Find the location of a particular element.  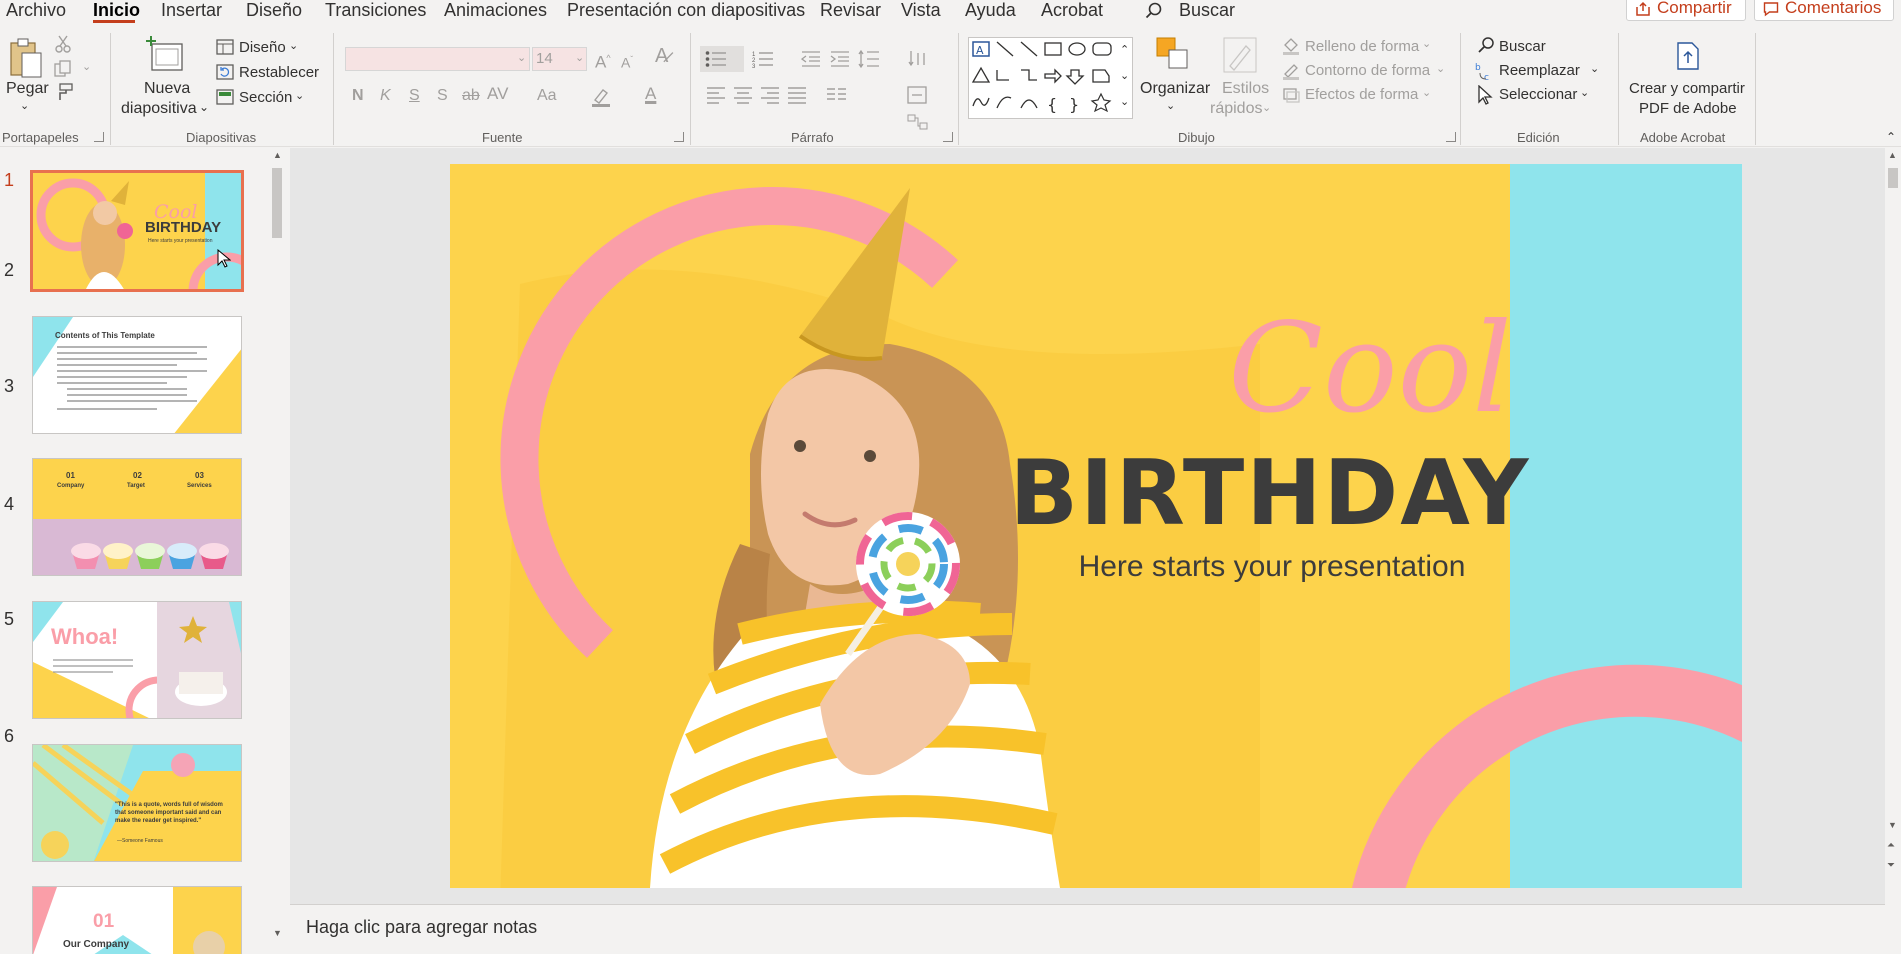

fuente-launcher-icon is located at coordinates (679, 137).